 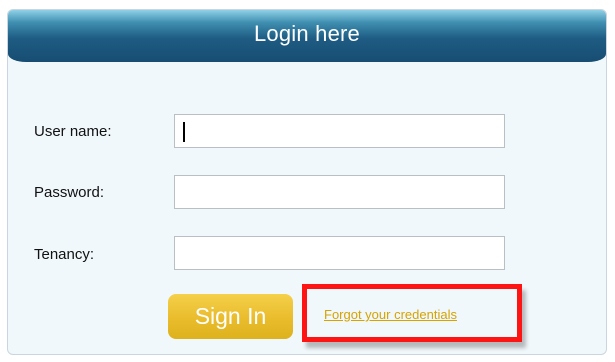 What do you see at coordinates (230, 316) in the screenshot?
I see `sign-in-button: Sign In` at bounding box center [230, 316].